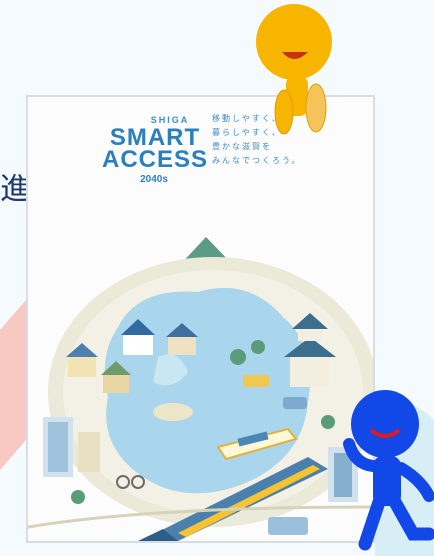 This screenshot has width=434, height=556. I want to click on brand-year: 2040s, so click(154, 179).